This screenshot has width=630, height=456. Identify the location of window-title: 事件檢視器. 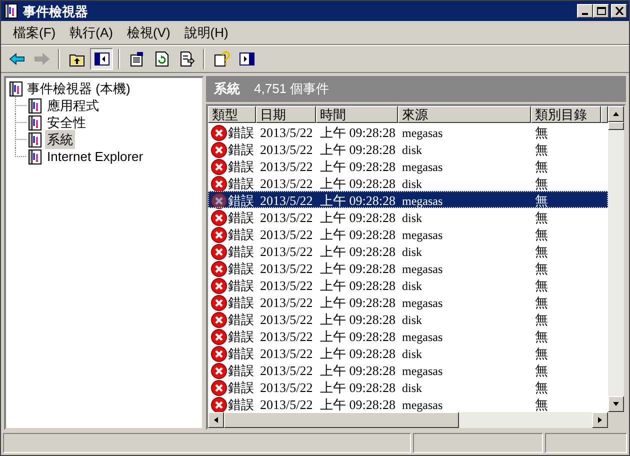
(55, 11).